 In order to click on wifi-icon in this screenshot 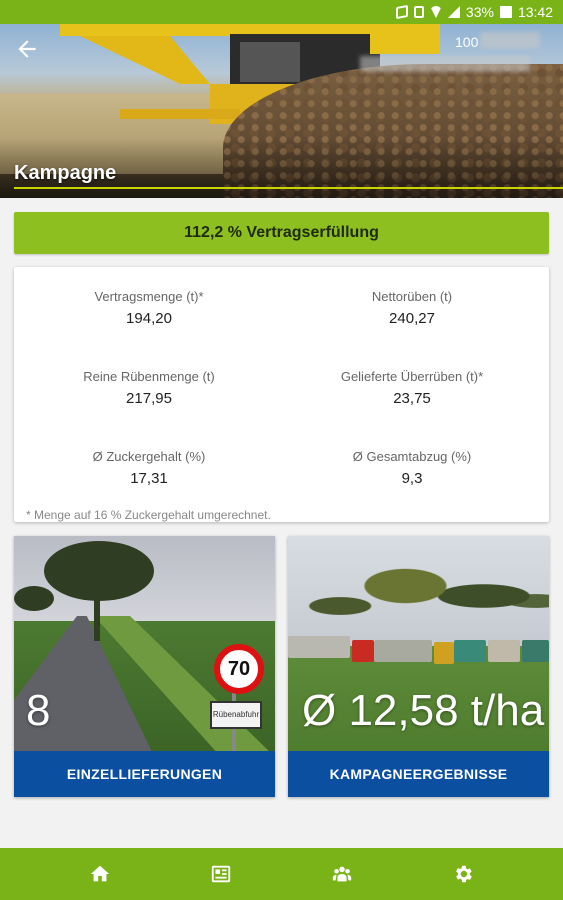, I will do `click(435, 12)`.